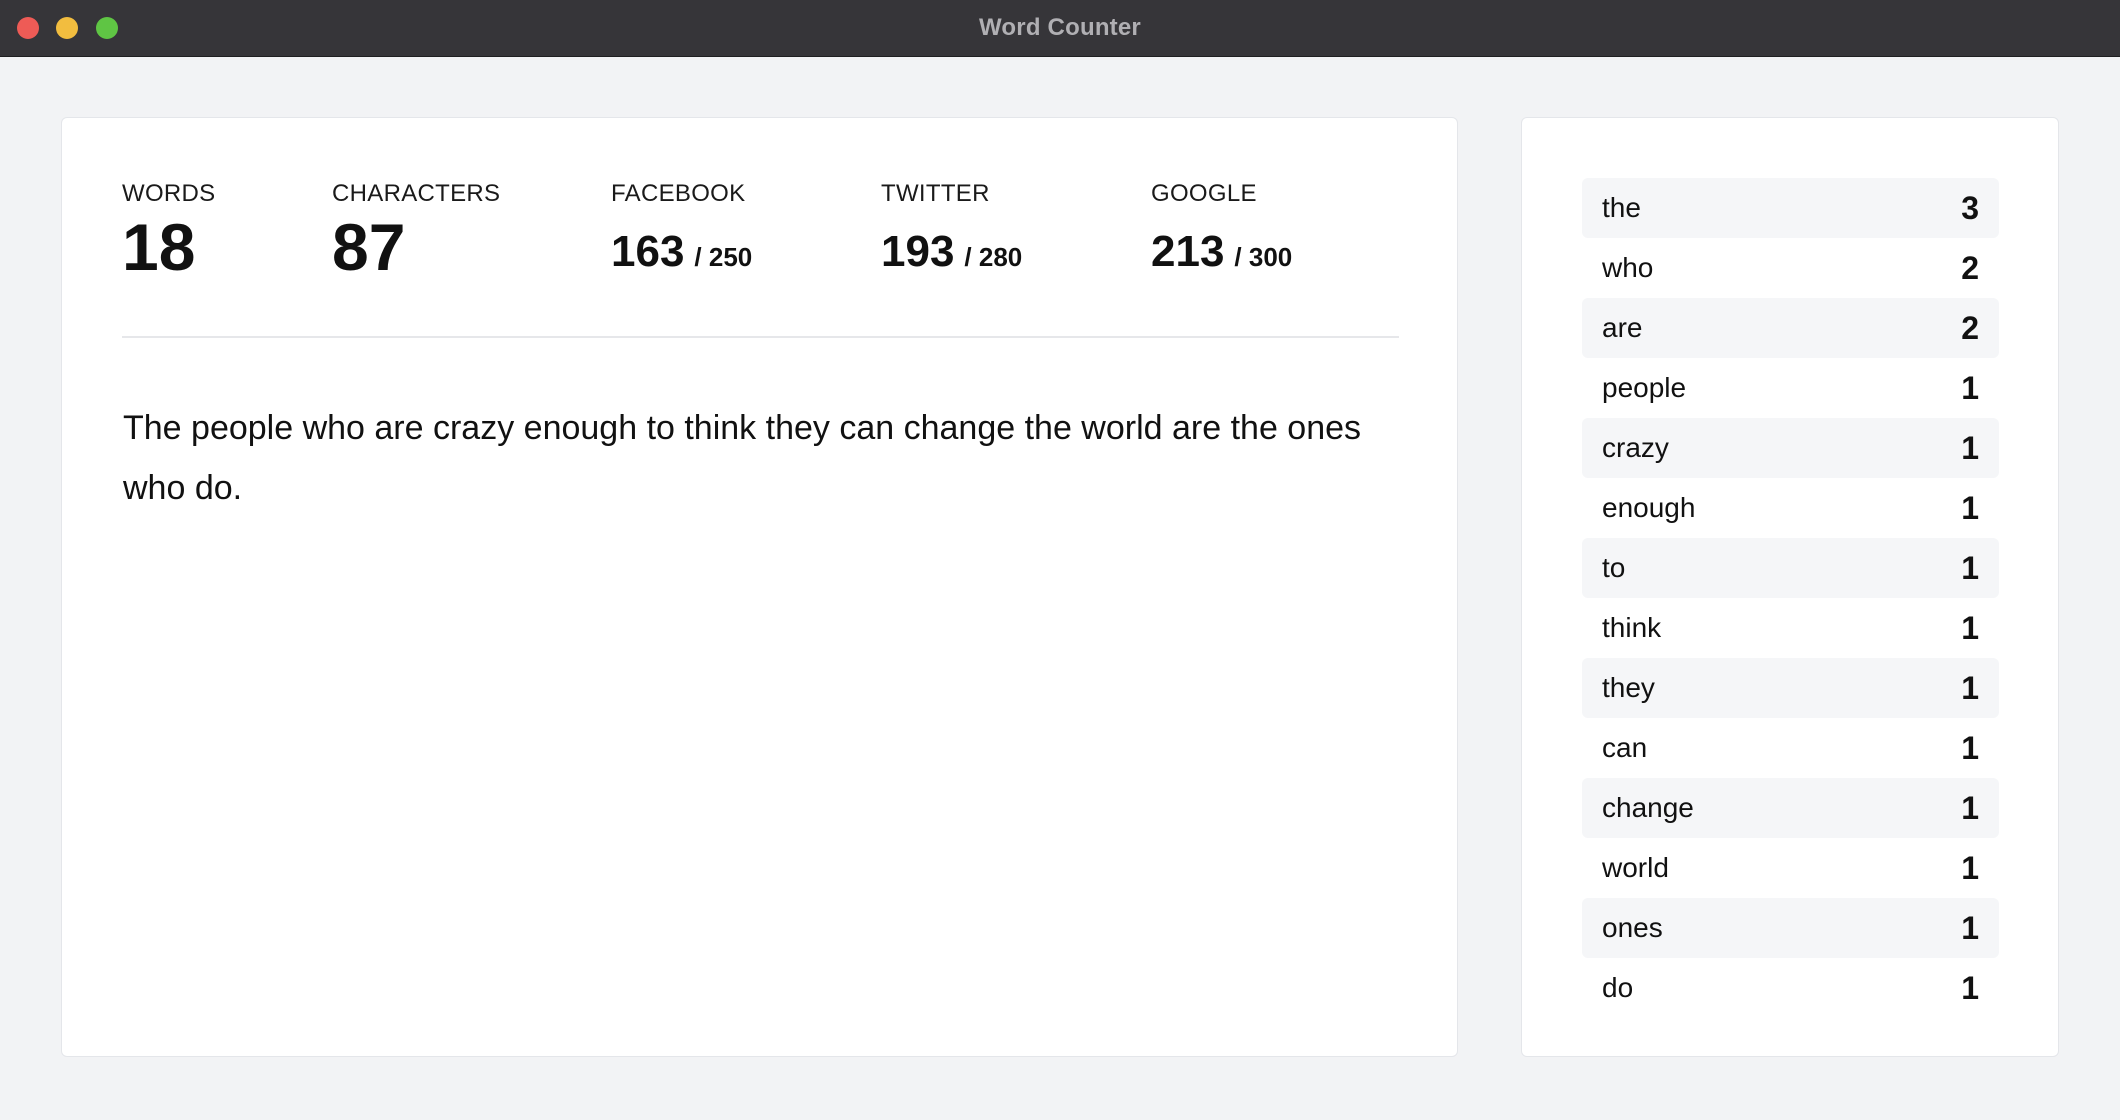 This screenshot has height=1120, width=2120. What do you see at coordinates (1790, 388) in the screenshot?
I see `word-frequency-row: people 1` at bounding box center [1790, 388].